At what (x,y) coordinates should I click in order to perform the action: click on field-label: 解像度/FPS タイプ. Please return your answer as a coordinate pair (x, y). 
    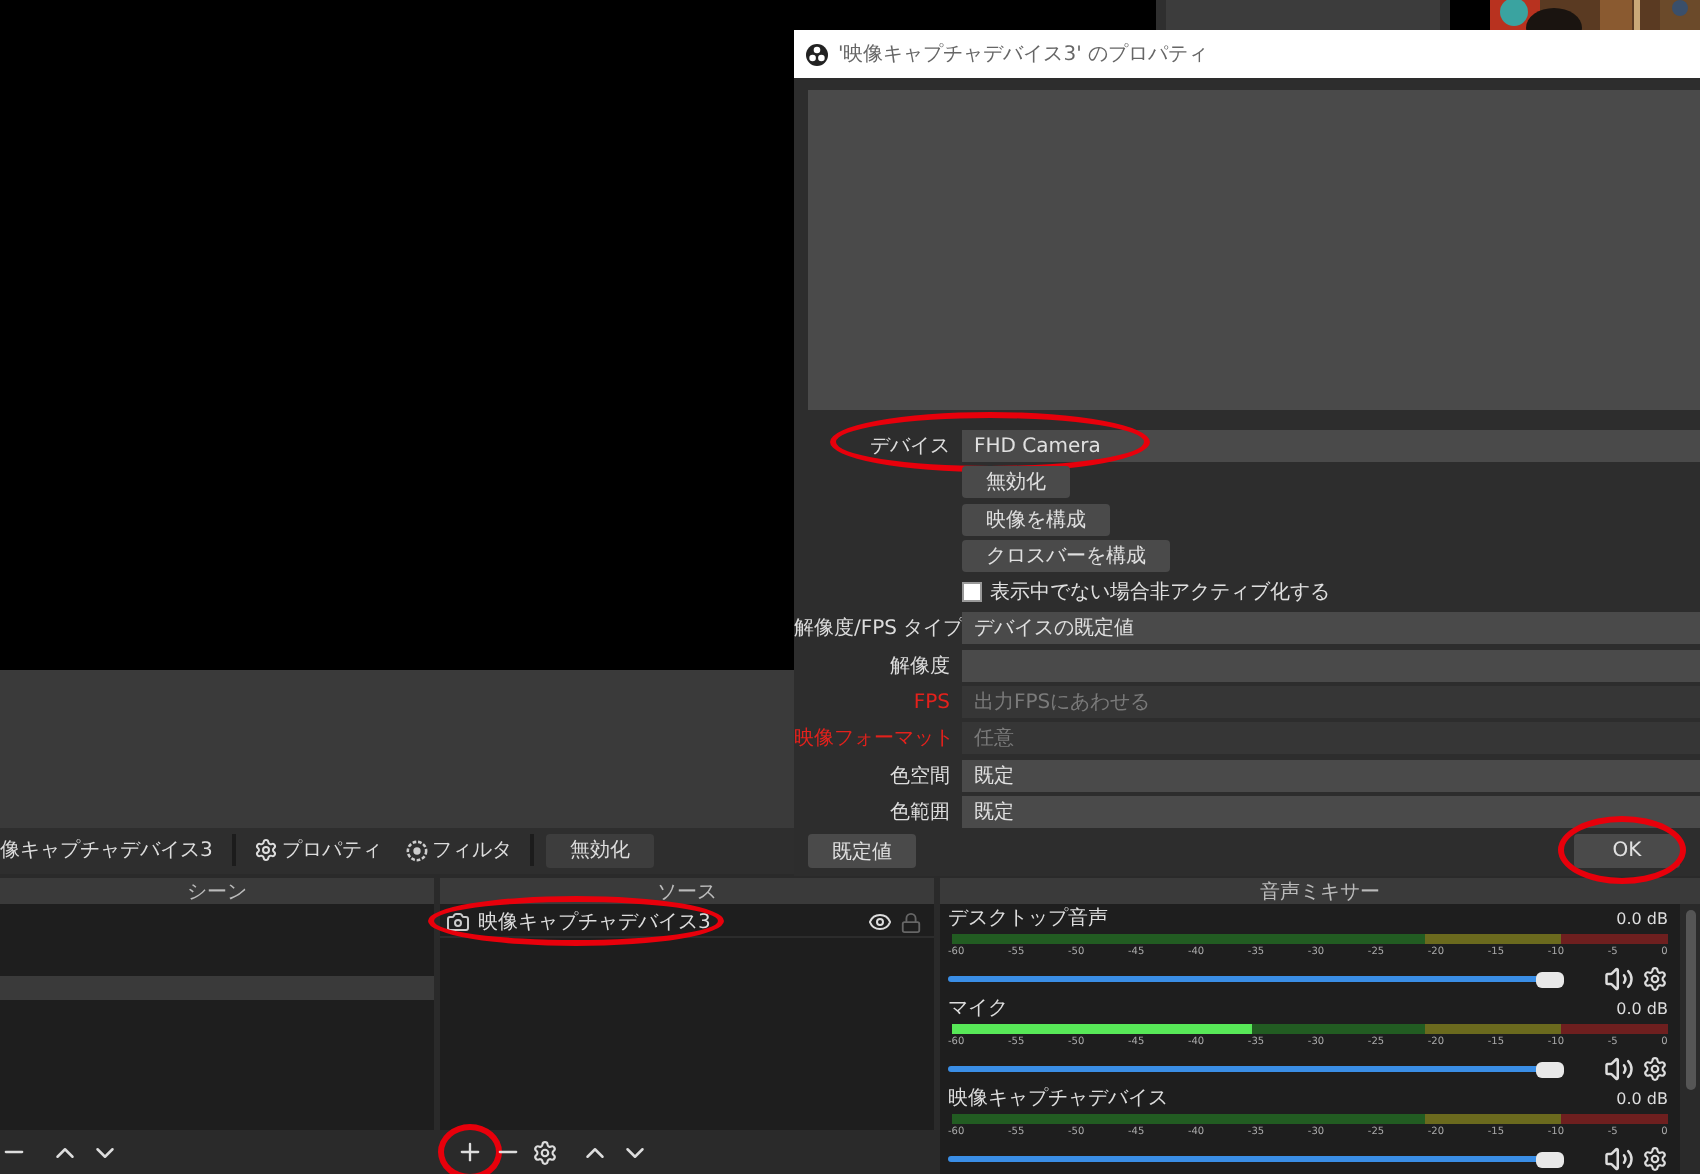
    Looking at the image, I should click on (878, 629).